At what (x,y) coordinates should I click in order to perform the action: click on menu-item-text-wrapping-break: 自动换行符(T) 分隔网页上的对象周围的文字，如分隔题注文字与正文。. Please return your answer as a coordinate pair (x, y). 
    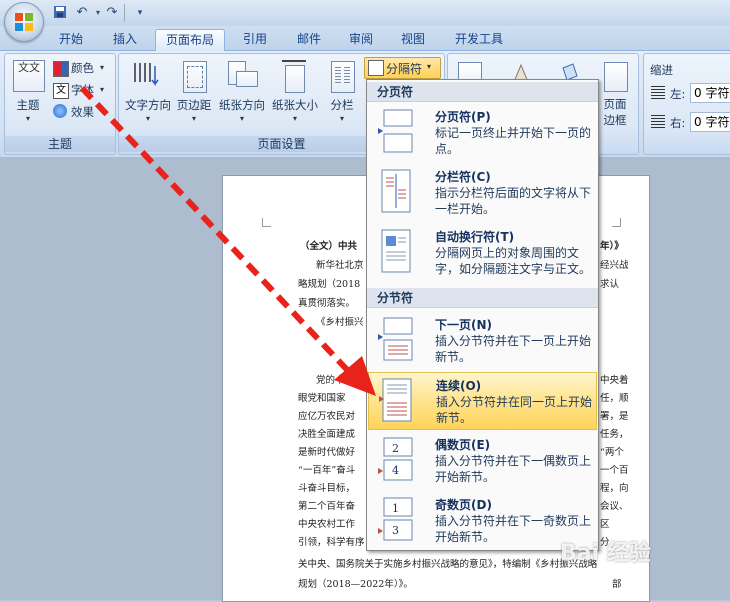
    Looking at the image, I should click on (482, 253).